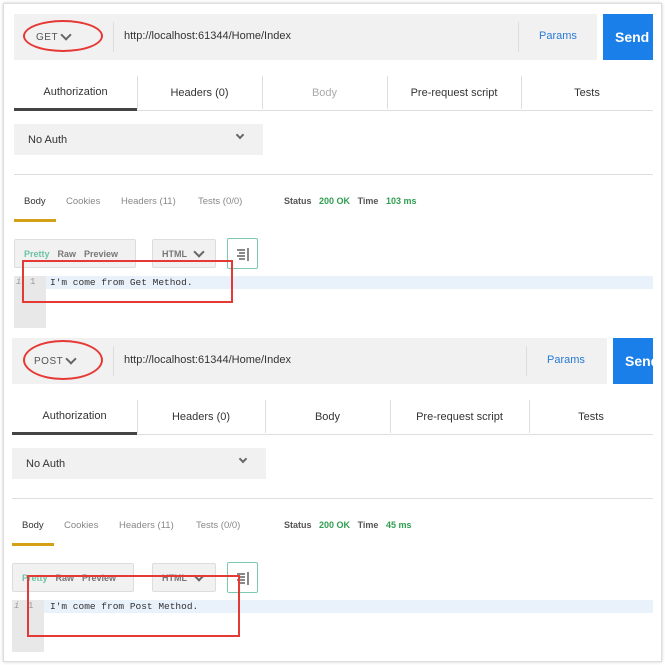 This screenshot has width=665, height=665. I want to click on pretty-button: Pretty, so click(37, 254).